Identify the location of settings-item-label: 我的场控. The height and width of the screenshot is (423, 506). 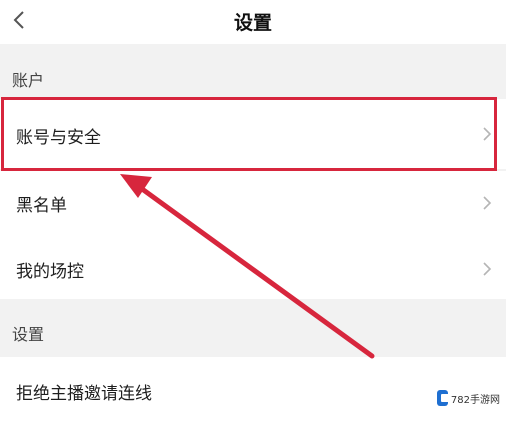
(50, 272).